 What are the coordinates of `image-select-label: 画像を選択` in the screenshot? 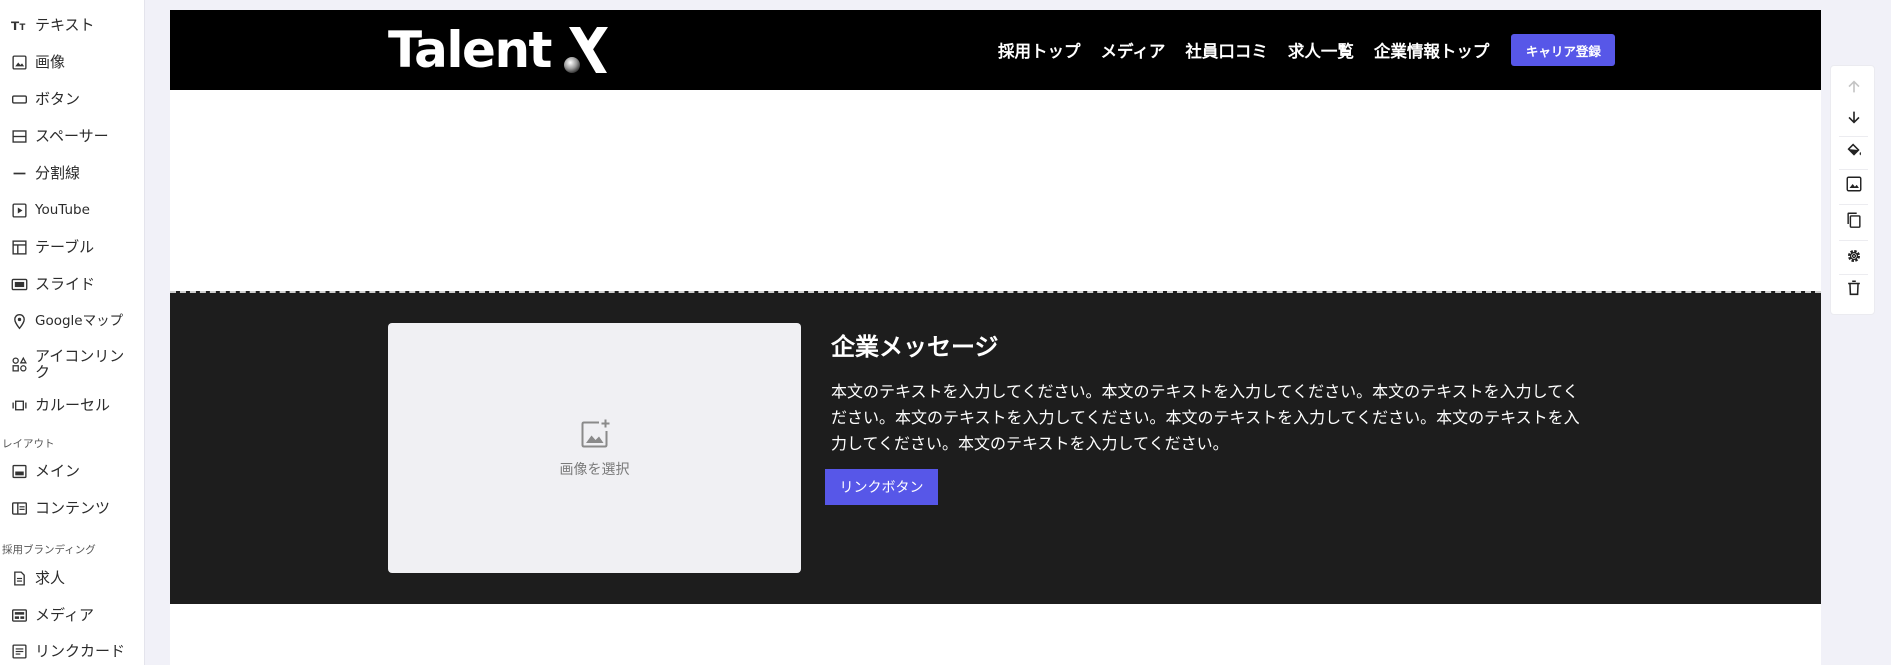 It's located at (594, 470).